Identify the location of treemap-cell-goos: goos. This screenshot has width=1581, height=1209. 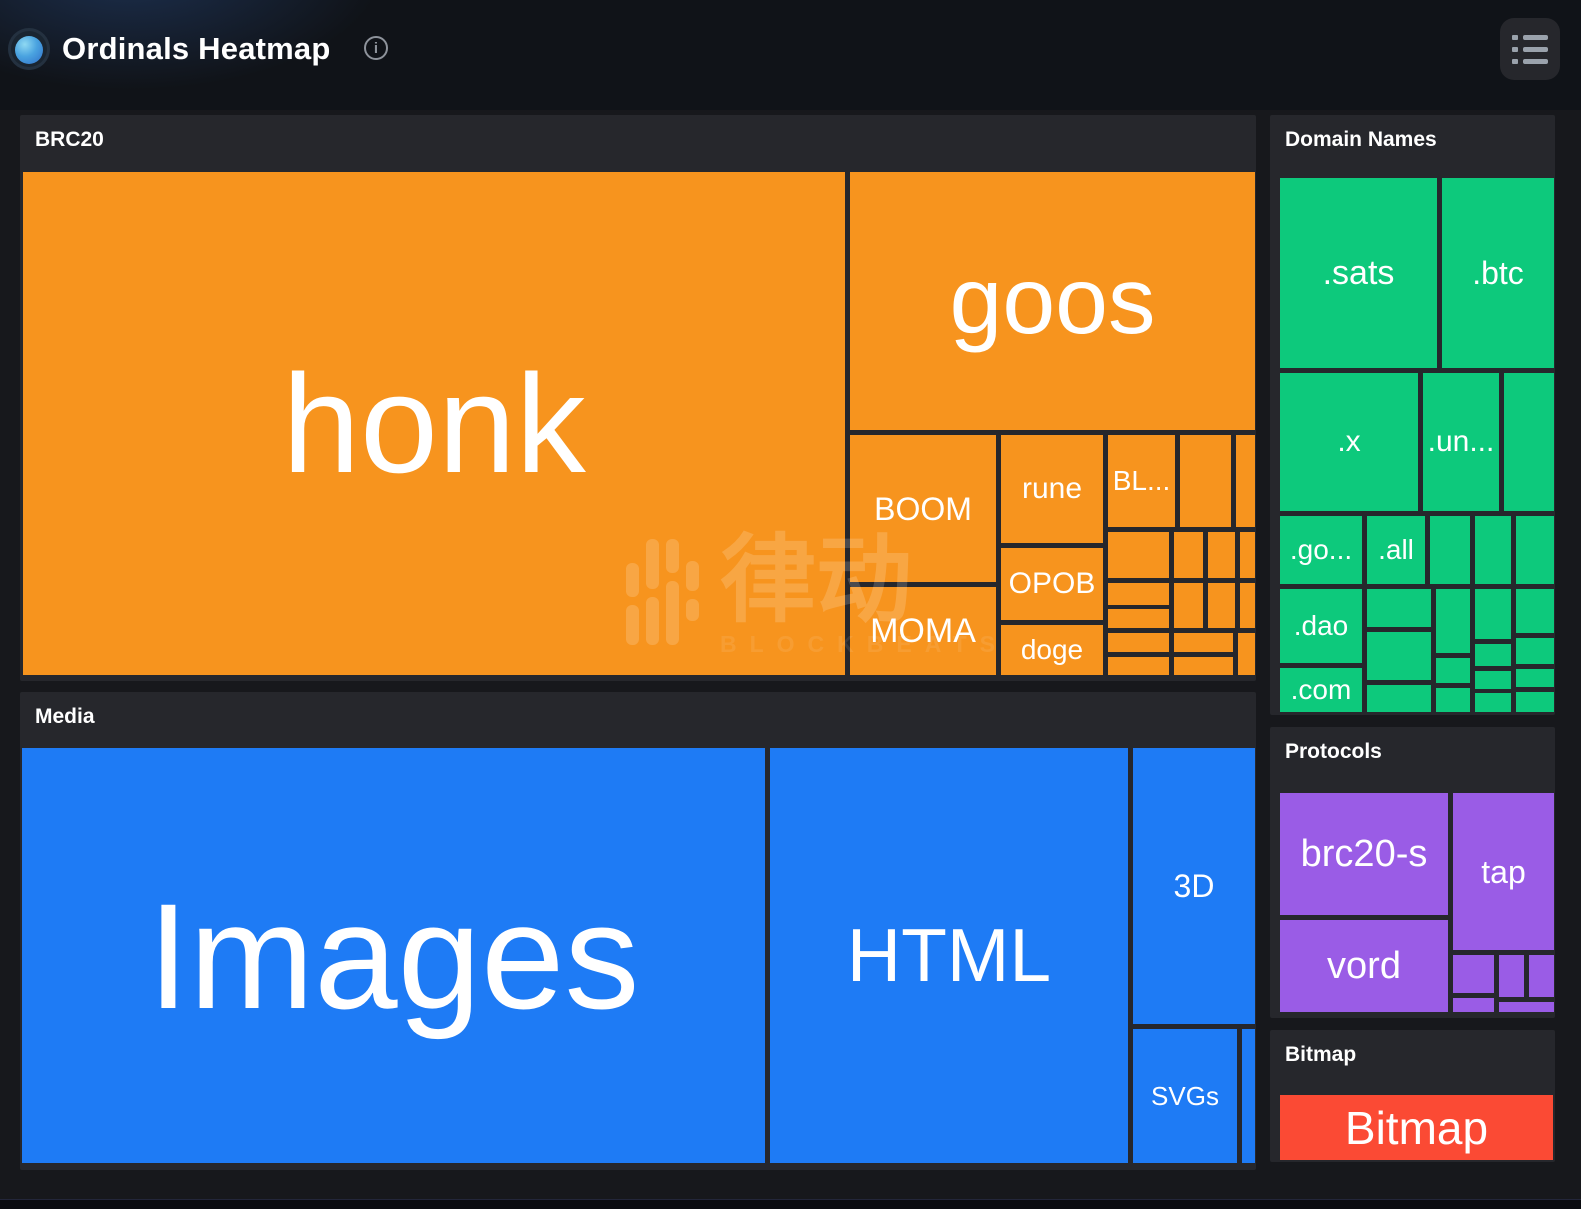
(1052, 301).